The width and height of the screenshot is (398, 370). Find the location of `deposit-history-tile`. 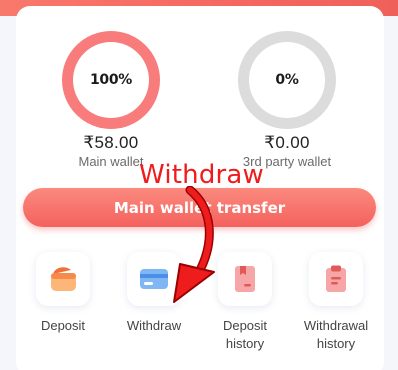

deposit-history-tile is located at coordinates (245, 279).